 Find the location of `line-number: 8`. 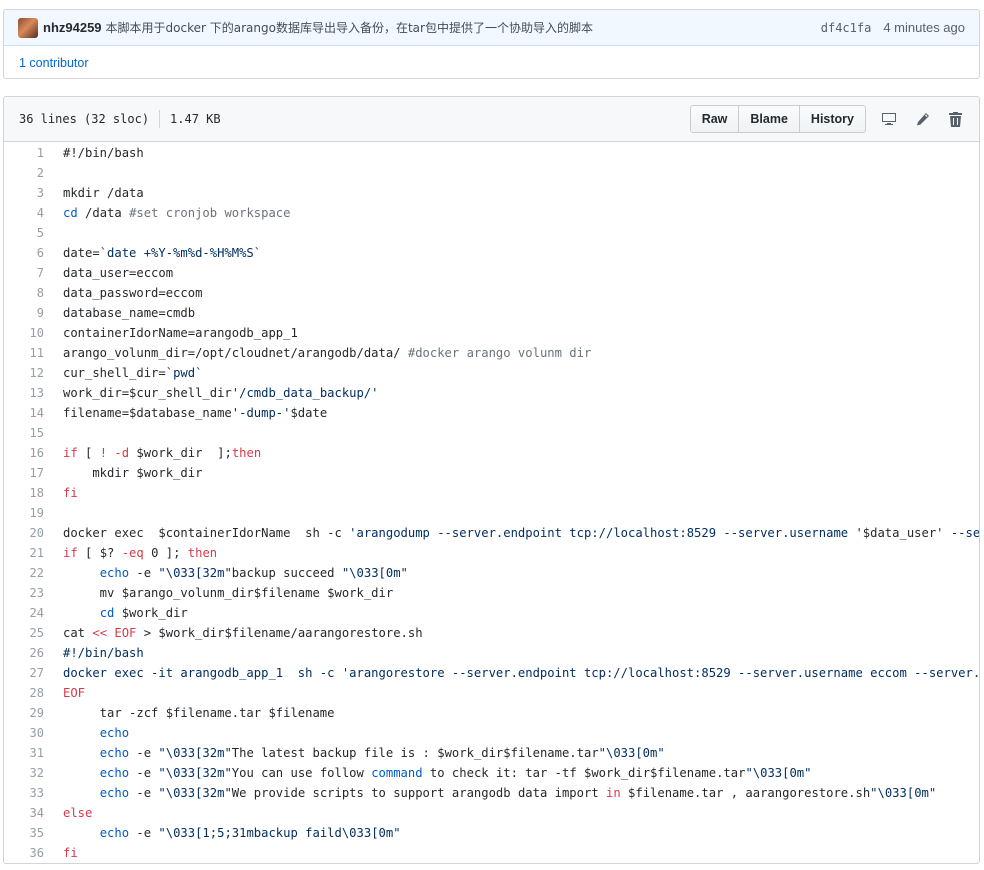

line-number: 8 is located at coordinates (24, 293).